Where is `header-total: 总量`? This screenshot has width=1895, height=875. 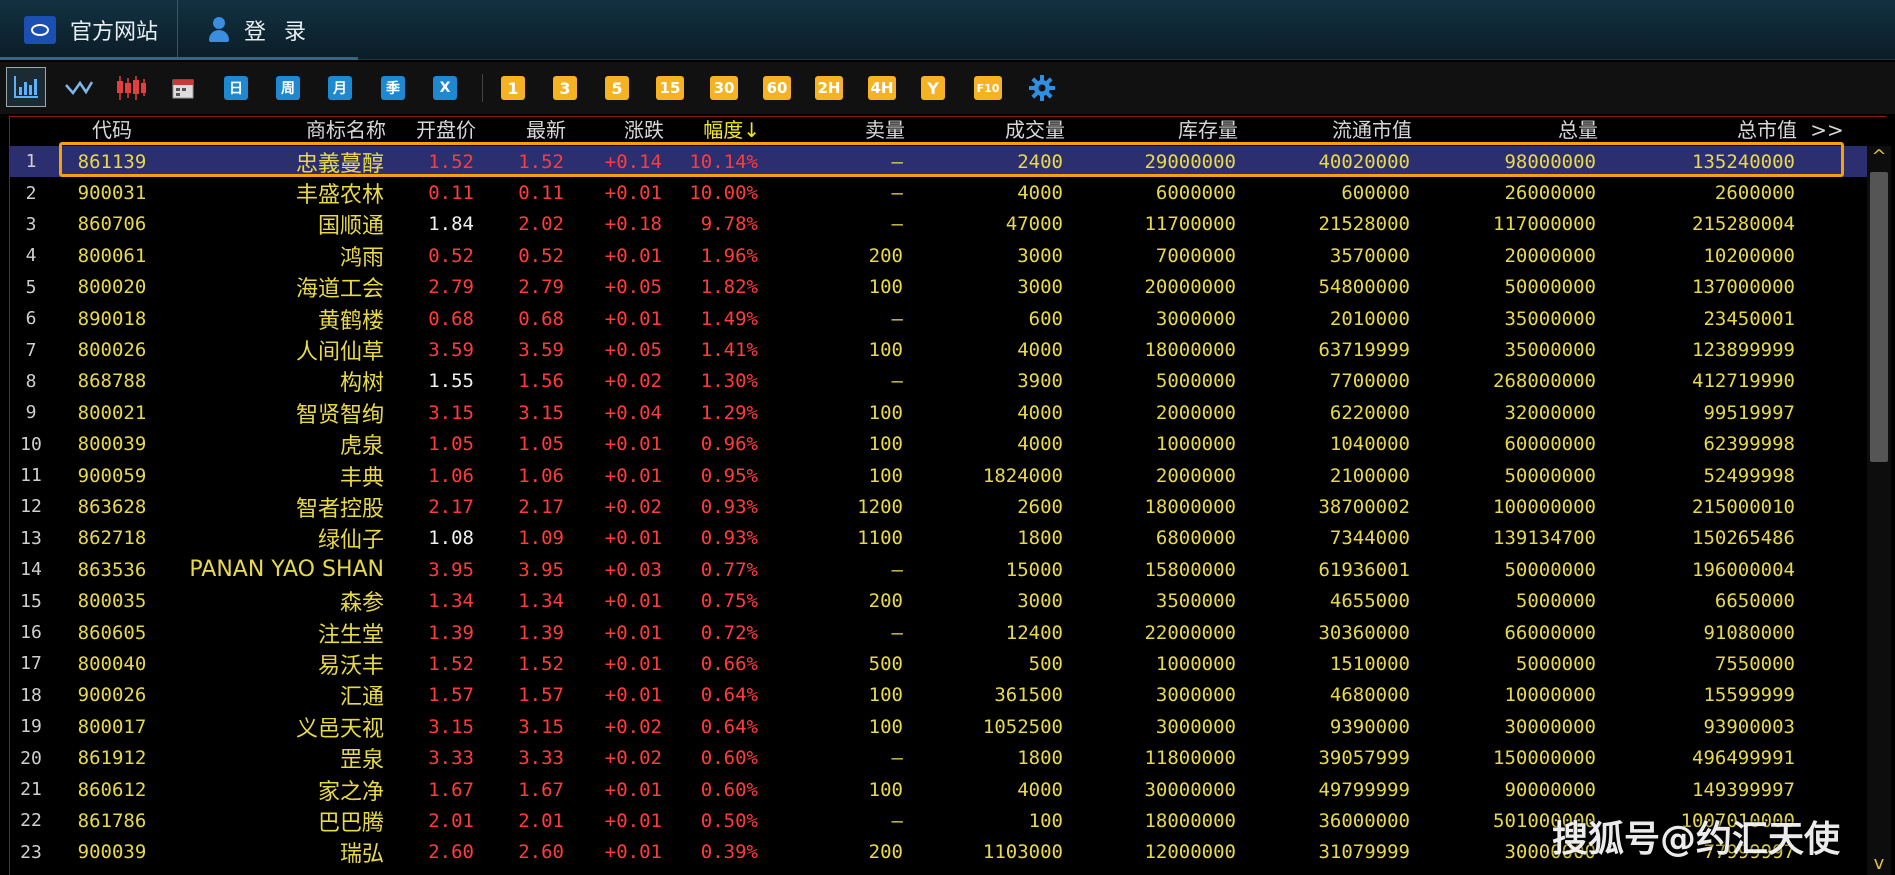 header-total: 总量 is located at coordinates (1505, 131).